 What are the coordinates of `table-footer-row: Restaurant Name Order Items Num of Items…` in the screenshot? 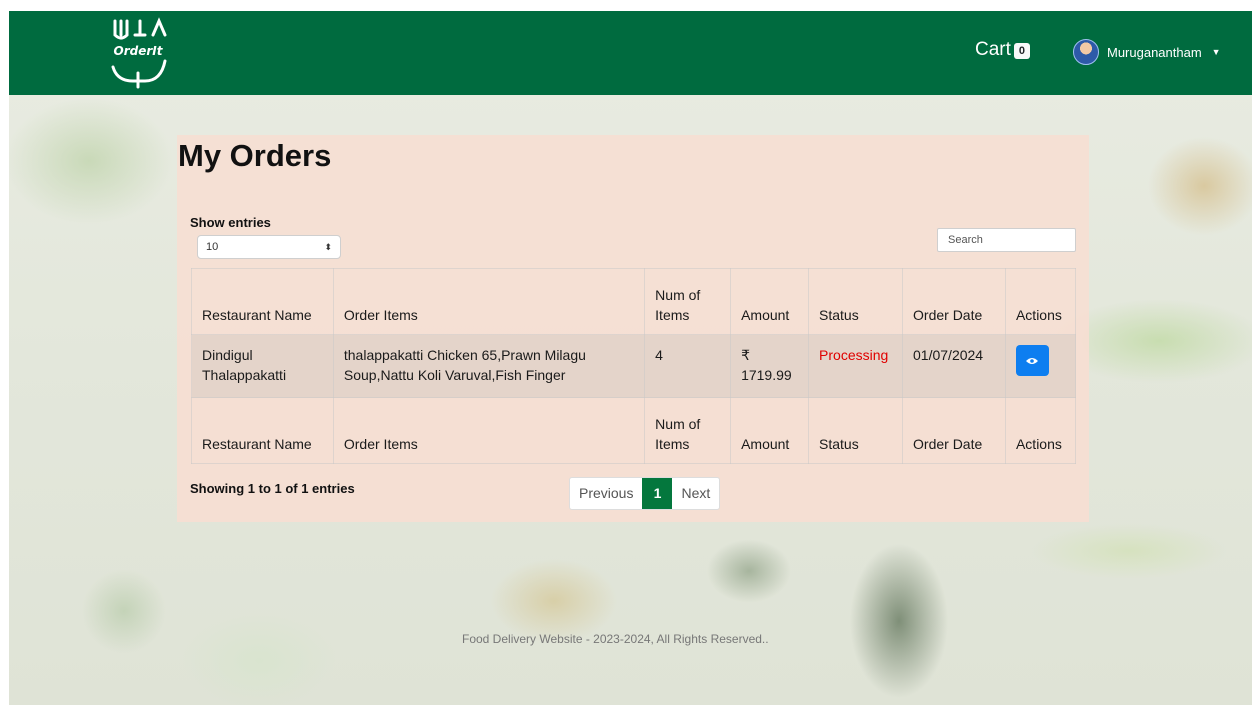 It's located at (634, 430).